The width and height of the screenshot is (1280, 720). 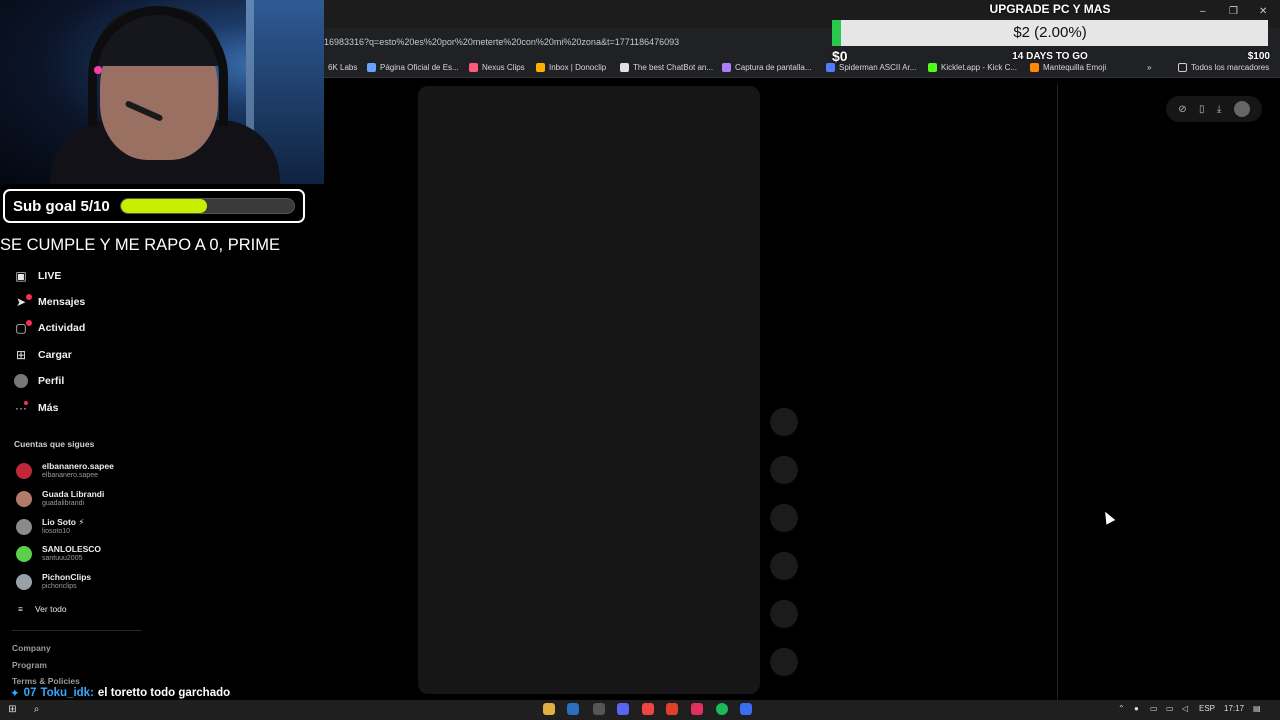 What do you see at coordinates (98, 70) in the screenshot?
I see `headset-led` at bounding box center [98, 70].